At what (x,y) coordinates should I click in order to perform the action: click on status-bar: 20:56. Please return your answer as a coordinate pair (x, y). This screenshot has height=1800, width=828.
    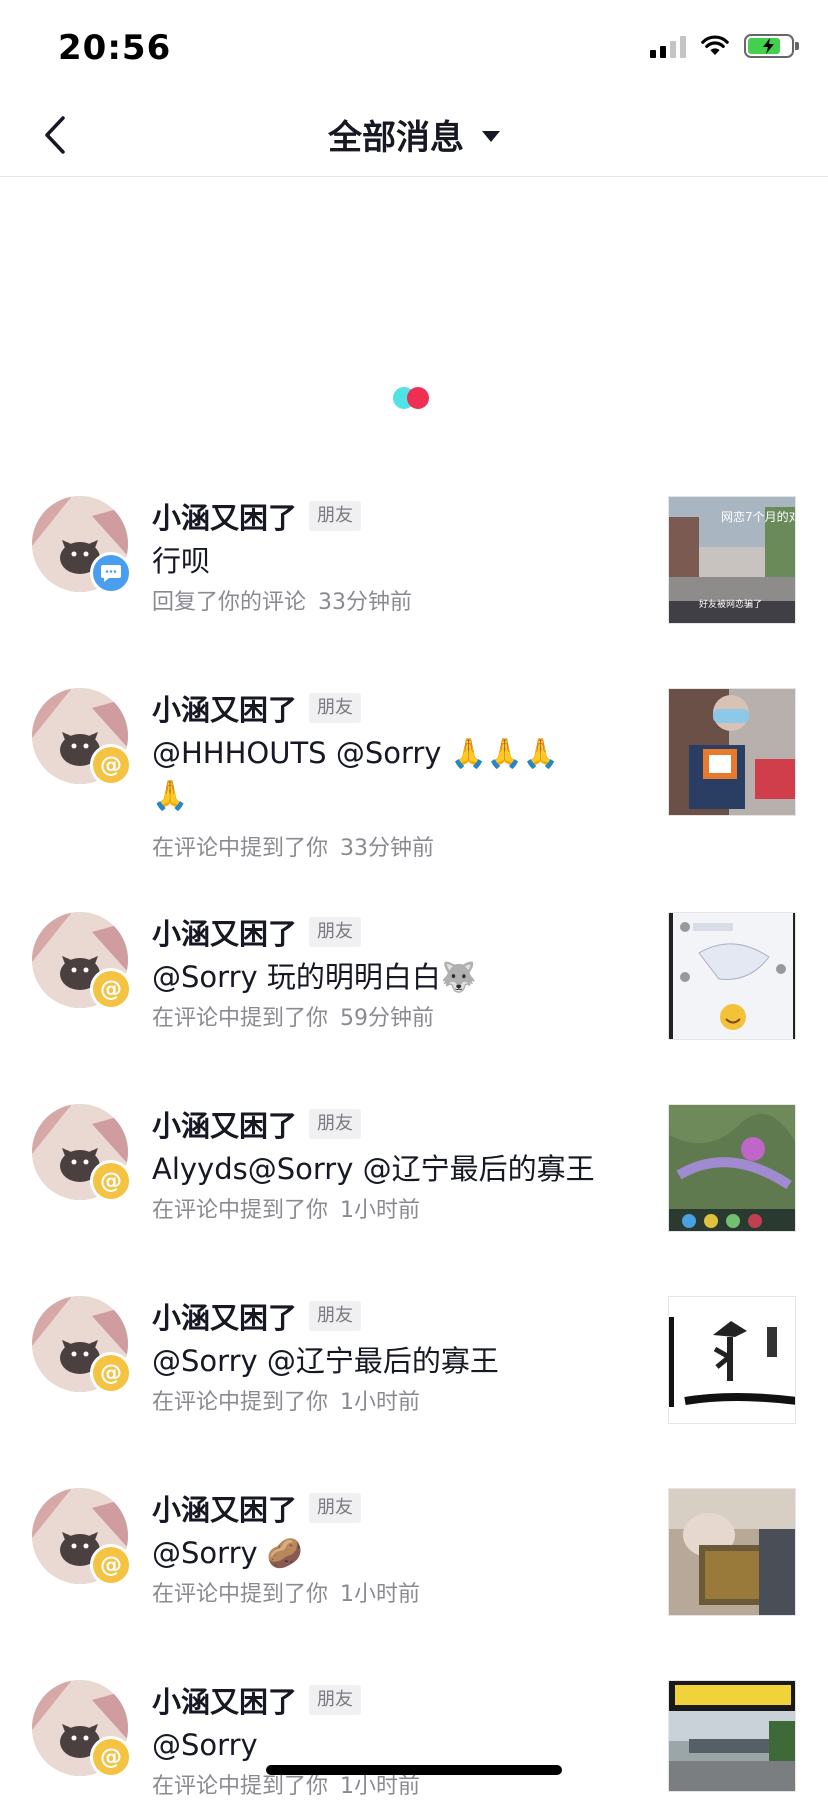
    Looking at the image, I should click on (414, 48).